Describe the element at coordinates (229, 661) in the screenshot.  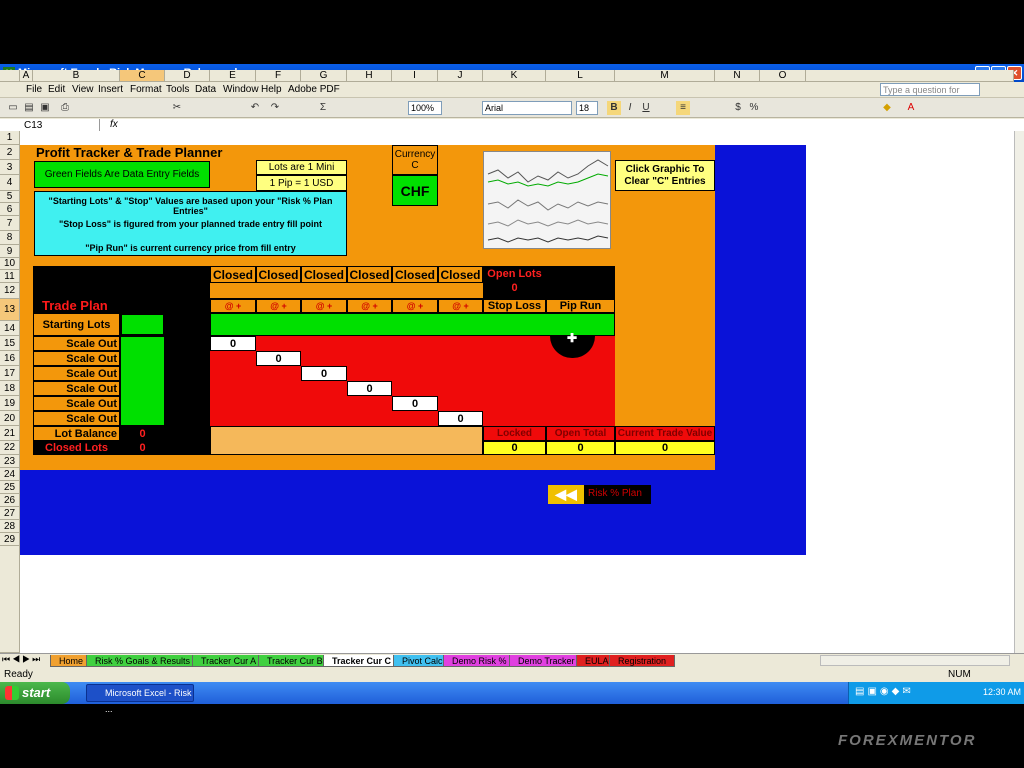
I see `tab-tracker-a: Tracker Cur A` at that location.